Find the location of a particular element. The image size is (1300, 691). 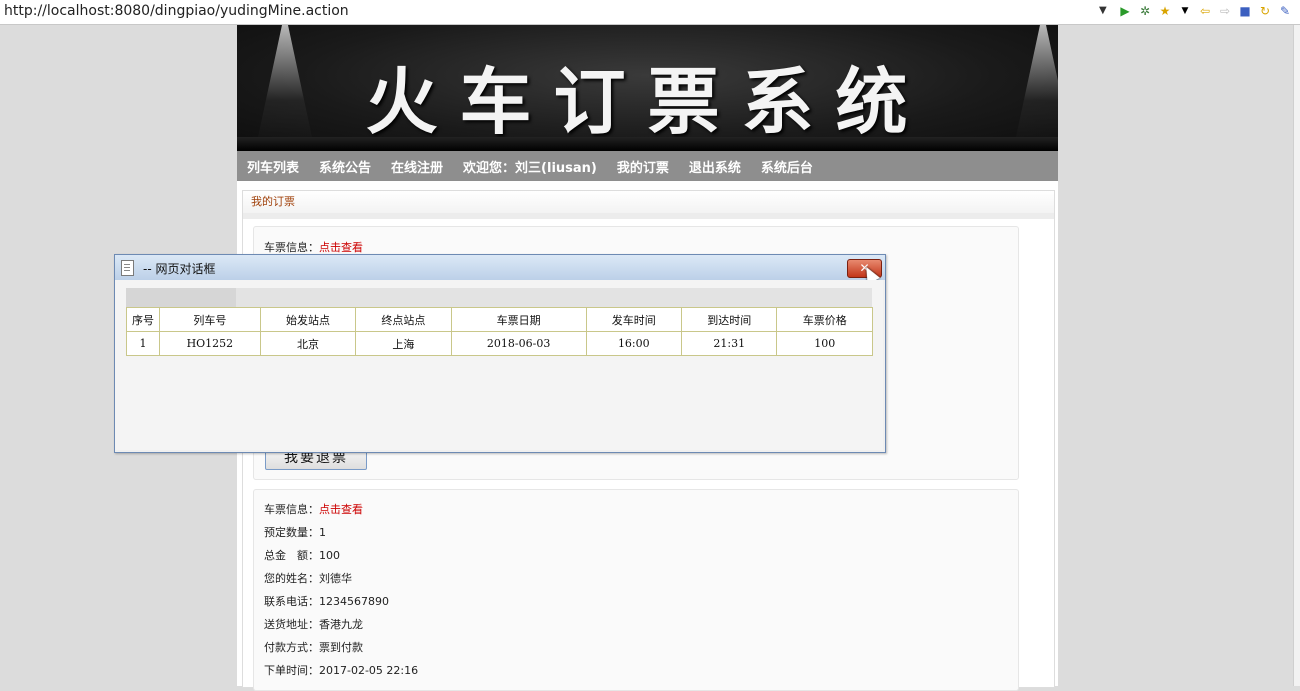

col-header: 列车号 is located at coordinates (210, 319).